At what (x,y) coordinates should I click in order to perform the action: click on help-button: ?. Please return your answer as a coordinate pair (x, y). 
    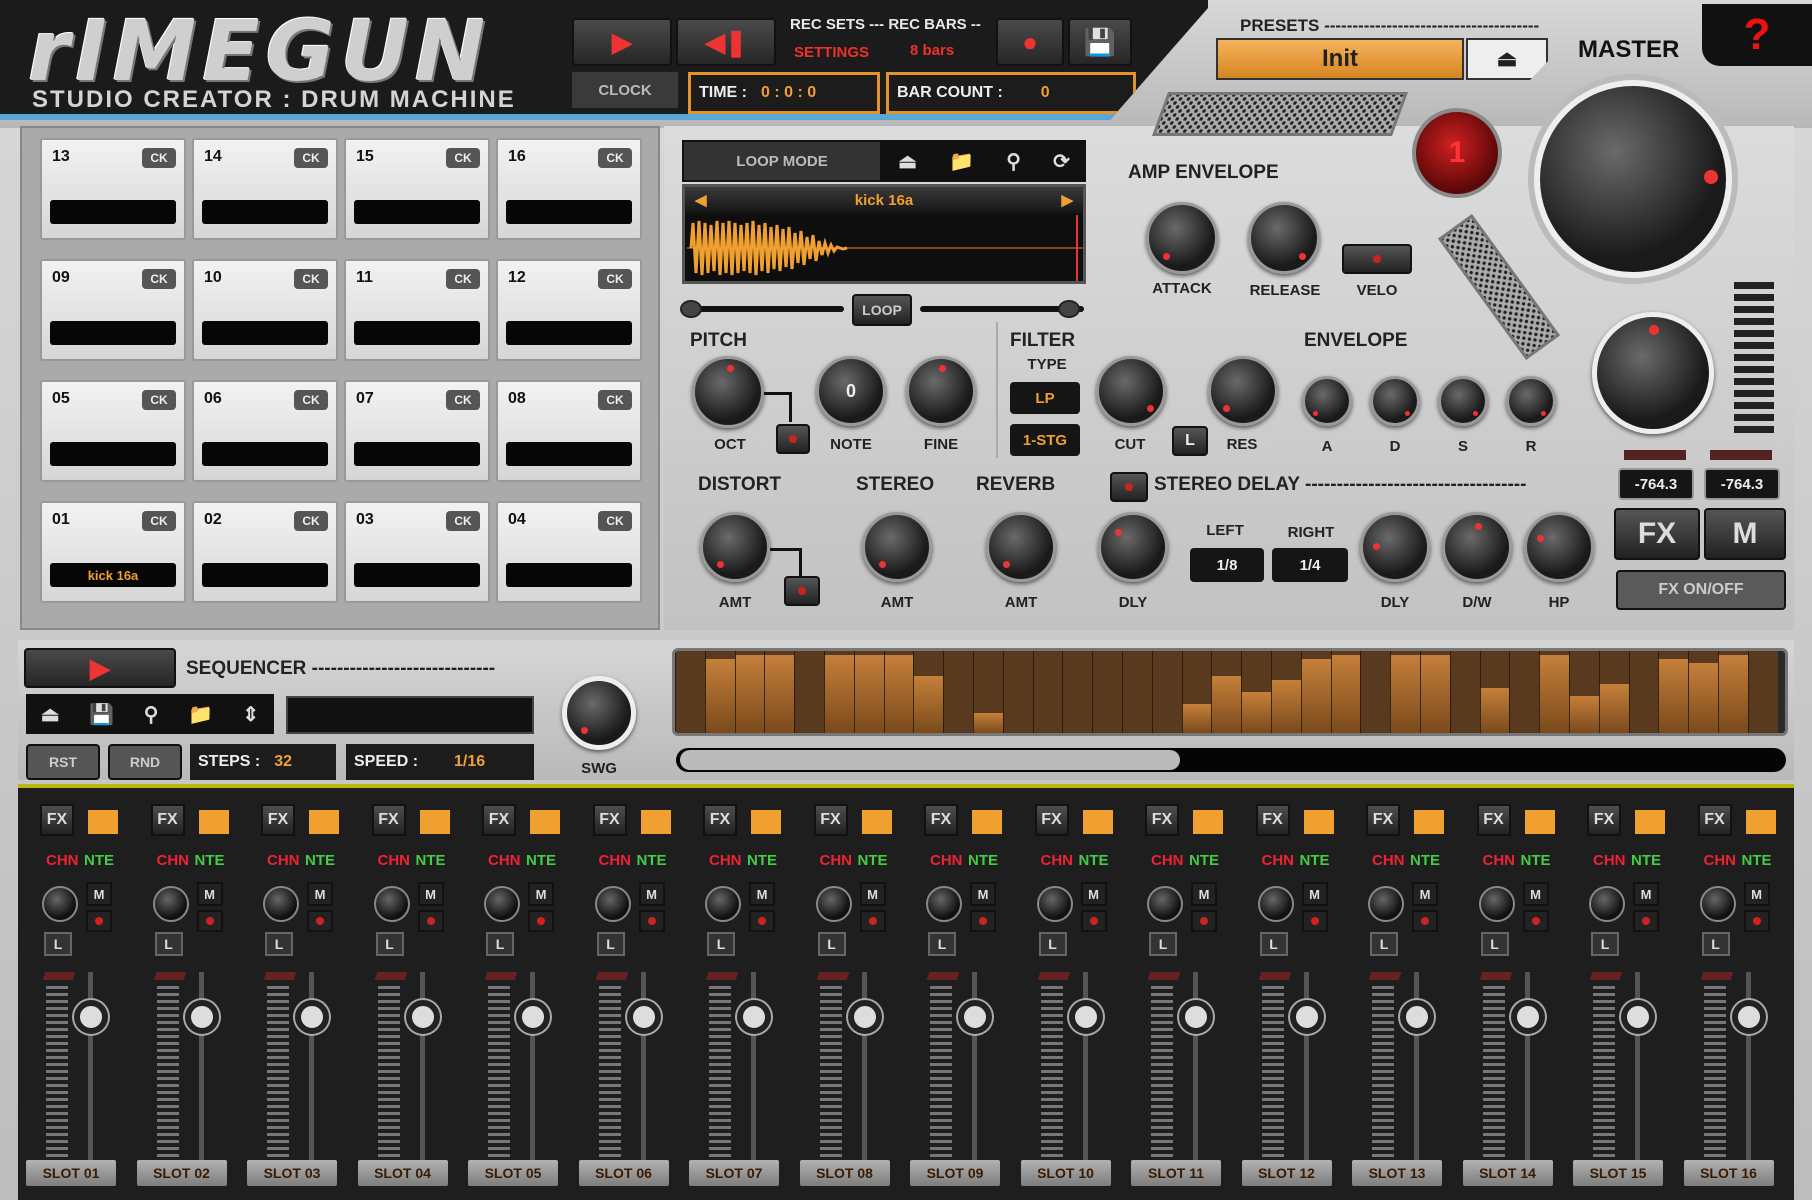
    Looking at the image, I should click on (1757, 35).